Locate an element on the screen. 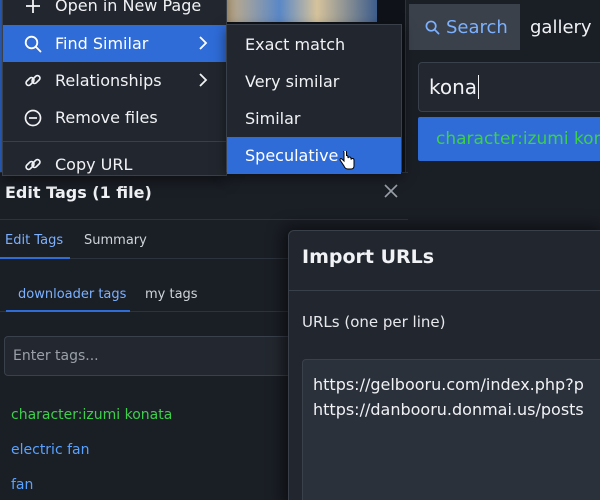 The height and width of the screenshot is (500, 600). tag-item: character:izumi konata is located at coordinates (91, 415).